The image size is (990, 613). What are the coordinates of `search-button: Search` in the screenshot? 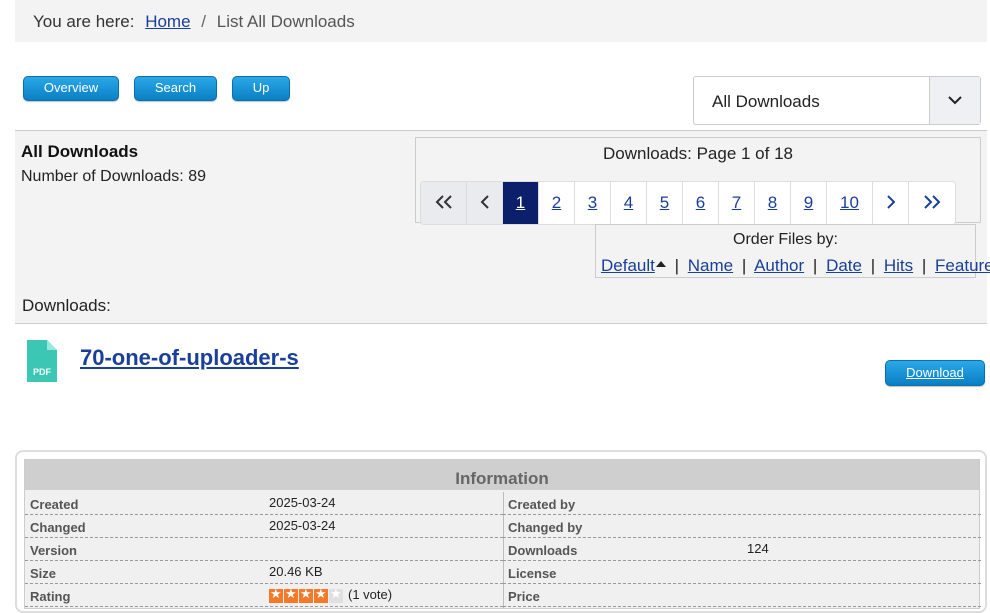 It's located at (175, 88).